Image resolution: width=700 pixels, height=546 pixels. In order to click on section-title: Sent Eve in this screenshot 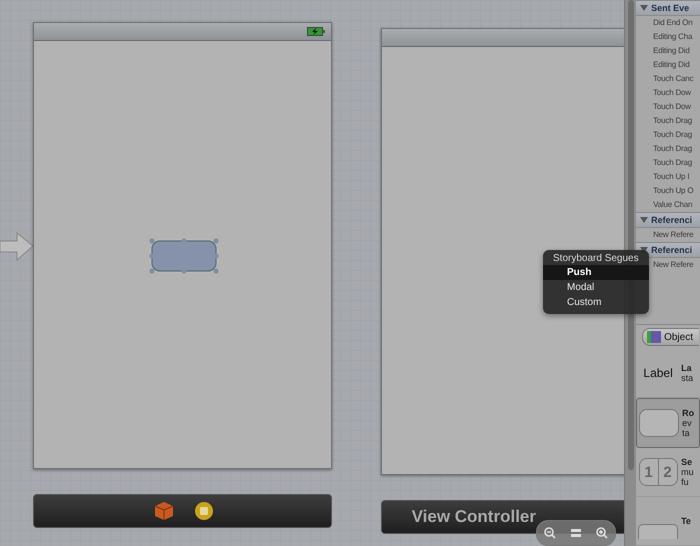, I will do `click(670, 8)`.